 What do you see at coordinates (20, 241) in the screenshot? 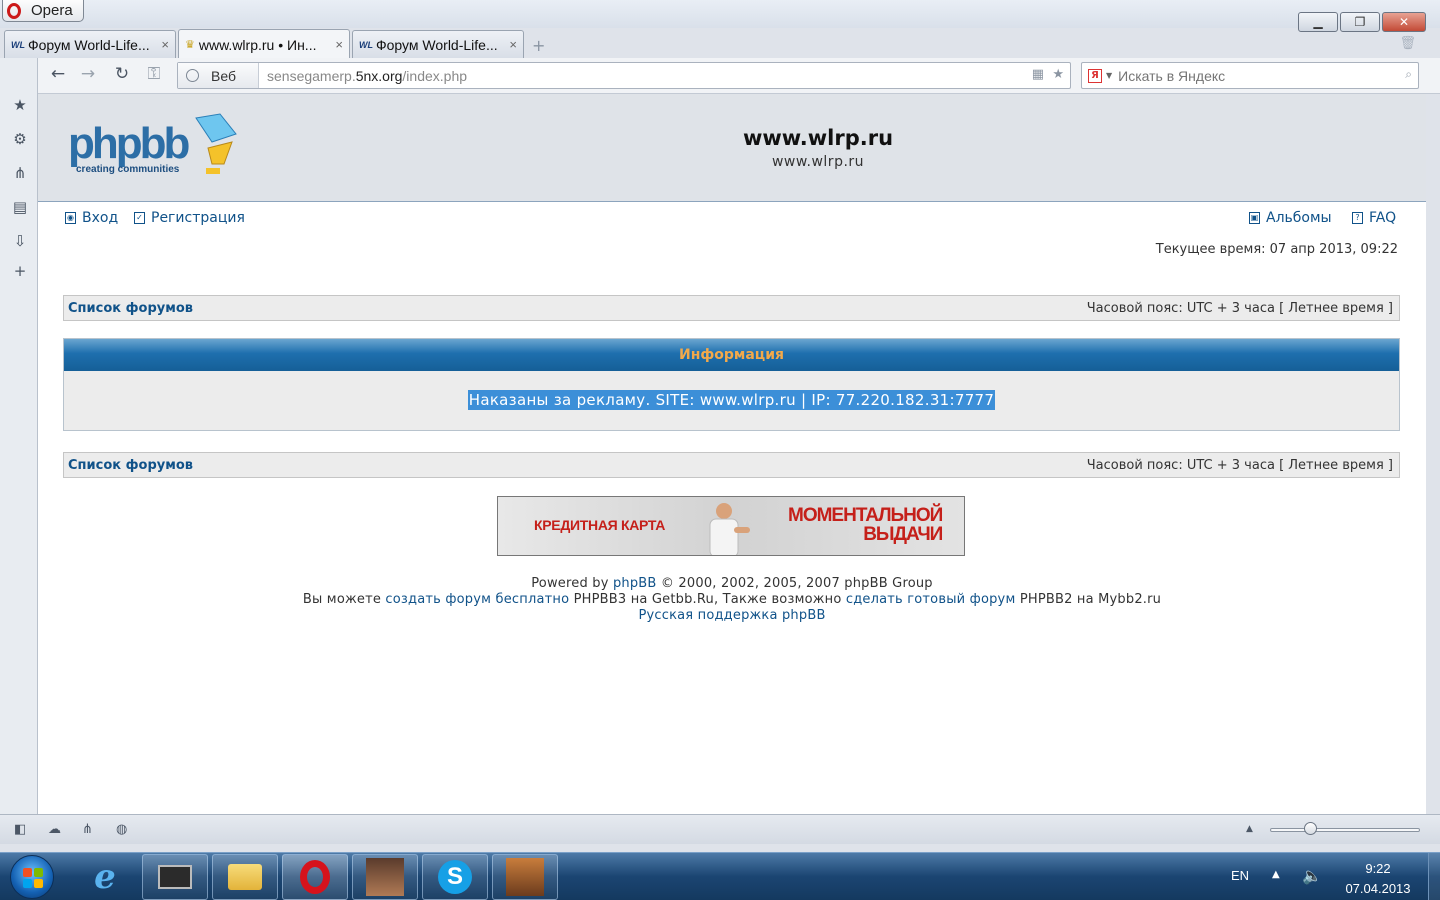
I see `downloads-icon: ⇩` at bounding box center [20, 241].